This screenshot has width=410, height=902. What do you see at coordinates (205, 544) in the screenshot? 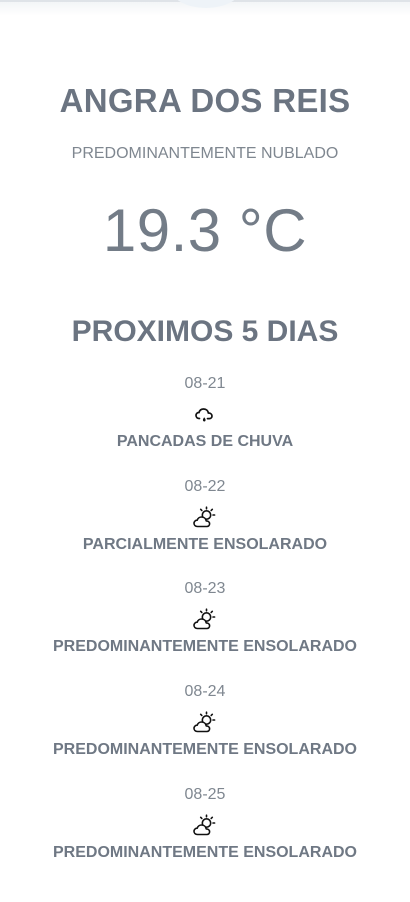
I see `forecast-label: PARCIALMENTE ENSOLARADO` at bounding box center [205, 544].